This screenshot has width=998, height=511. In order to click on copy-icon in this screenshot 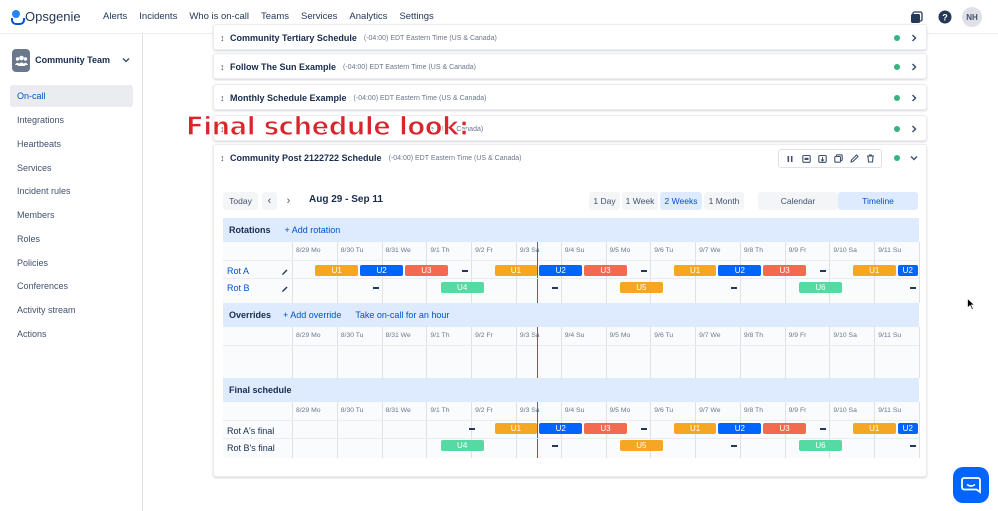, I will do `click(838, 159)`.